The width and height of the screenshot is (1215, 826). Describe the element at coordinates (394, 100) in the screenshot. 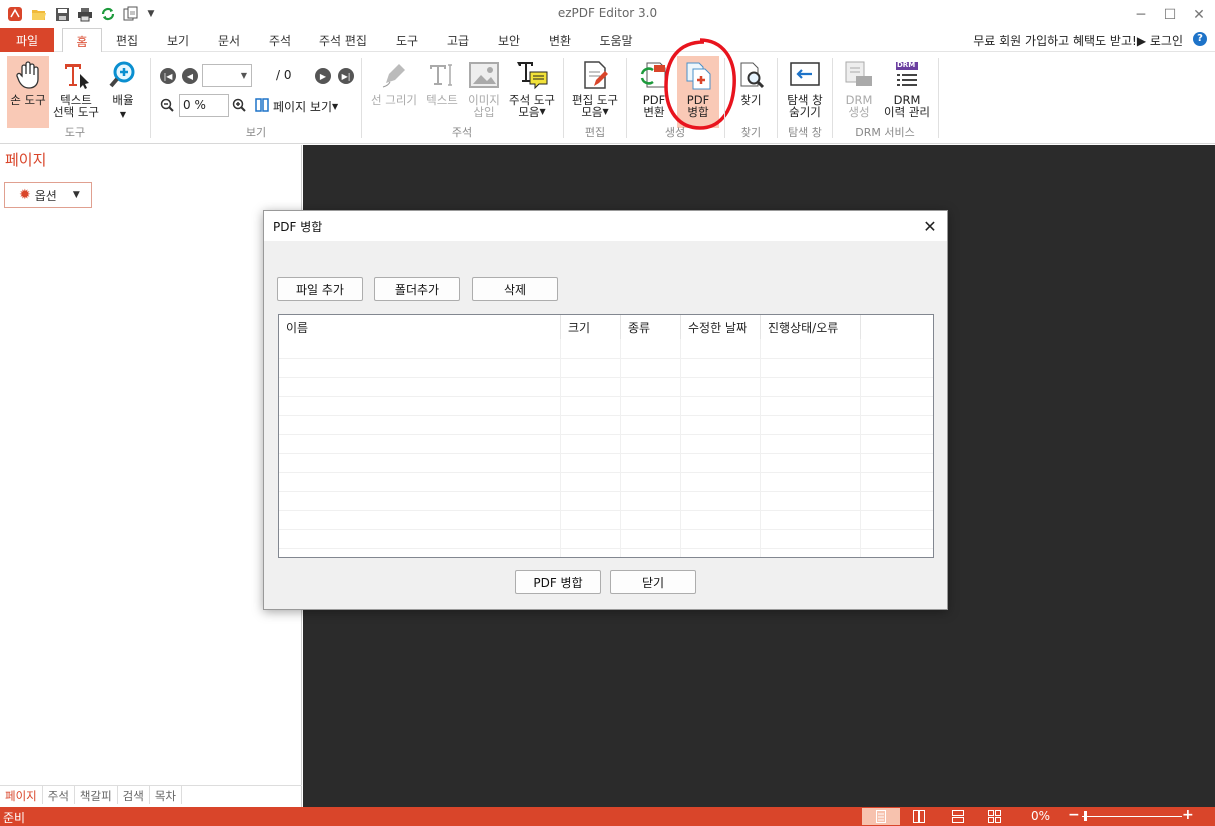

I see `line-draw-label: 선 그리기` at that location.